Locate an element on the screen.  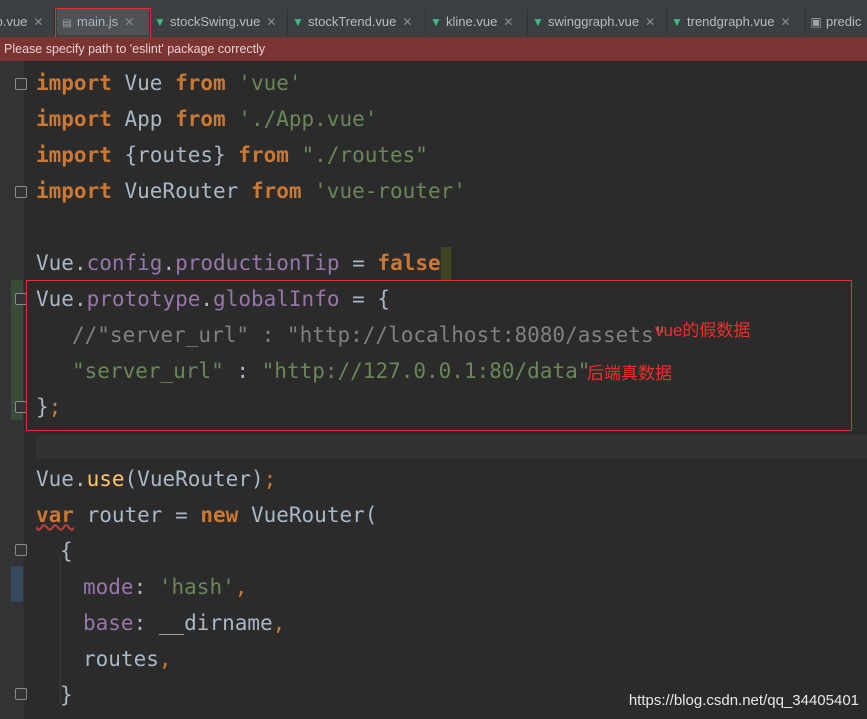
file-icon: ▣ is located at coordinates (816, 22).